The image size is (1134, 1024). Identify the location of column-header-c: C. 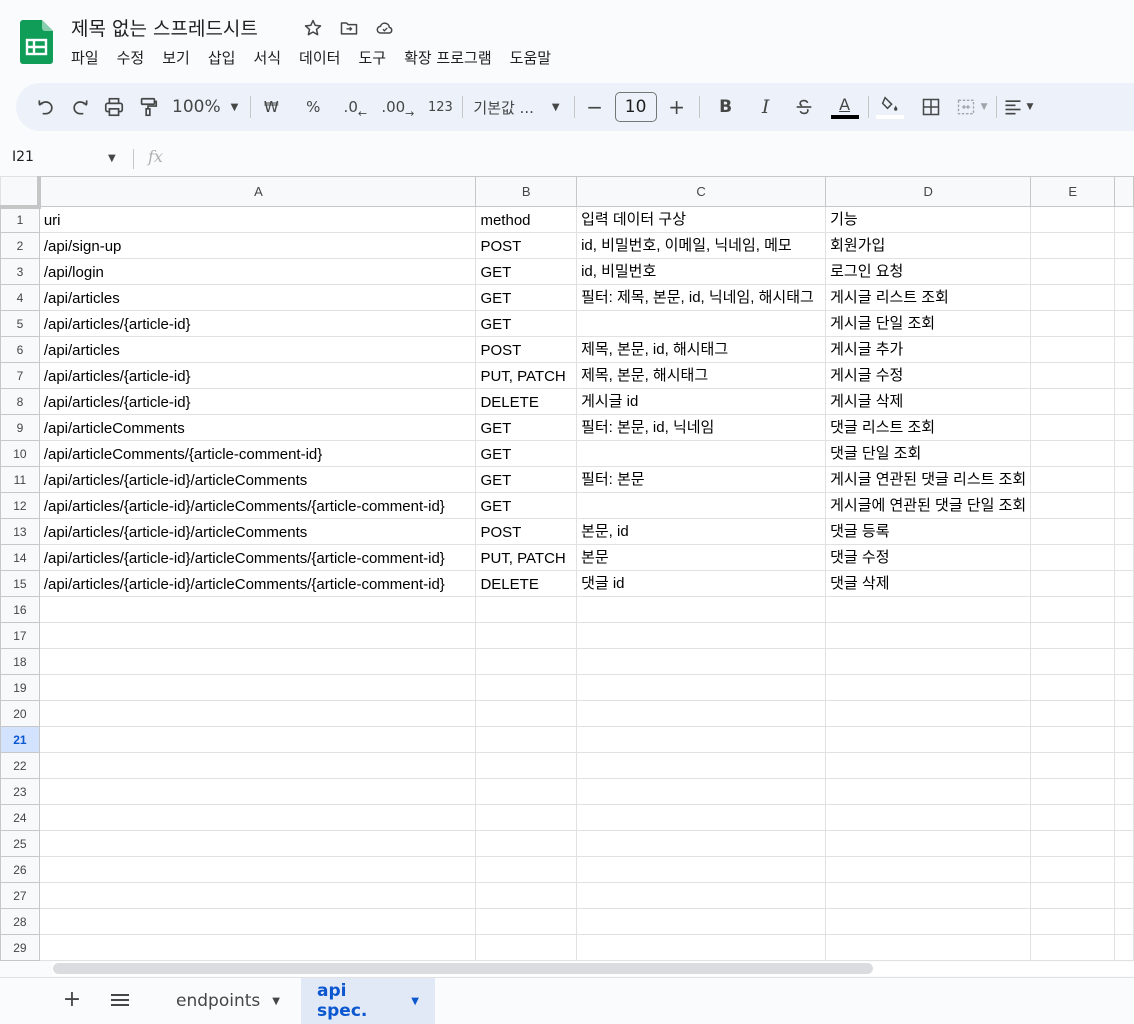
(701, 191).